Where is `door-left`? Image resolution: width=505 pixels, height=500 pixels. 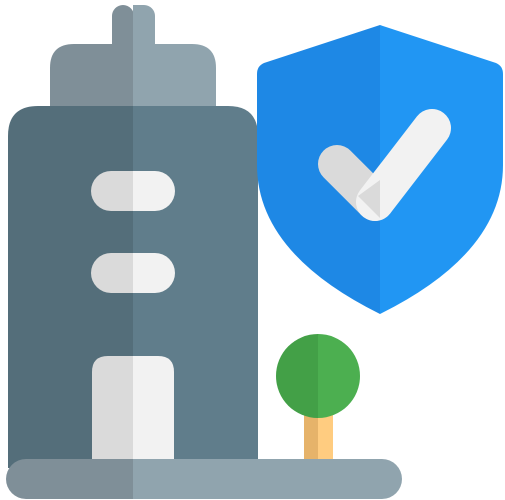 door-left is located at coordinates (112, 412).